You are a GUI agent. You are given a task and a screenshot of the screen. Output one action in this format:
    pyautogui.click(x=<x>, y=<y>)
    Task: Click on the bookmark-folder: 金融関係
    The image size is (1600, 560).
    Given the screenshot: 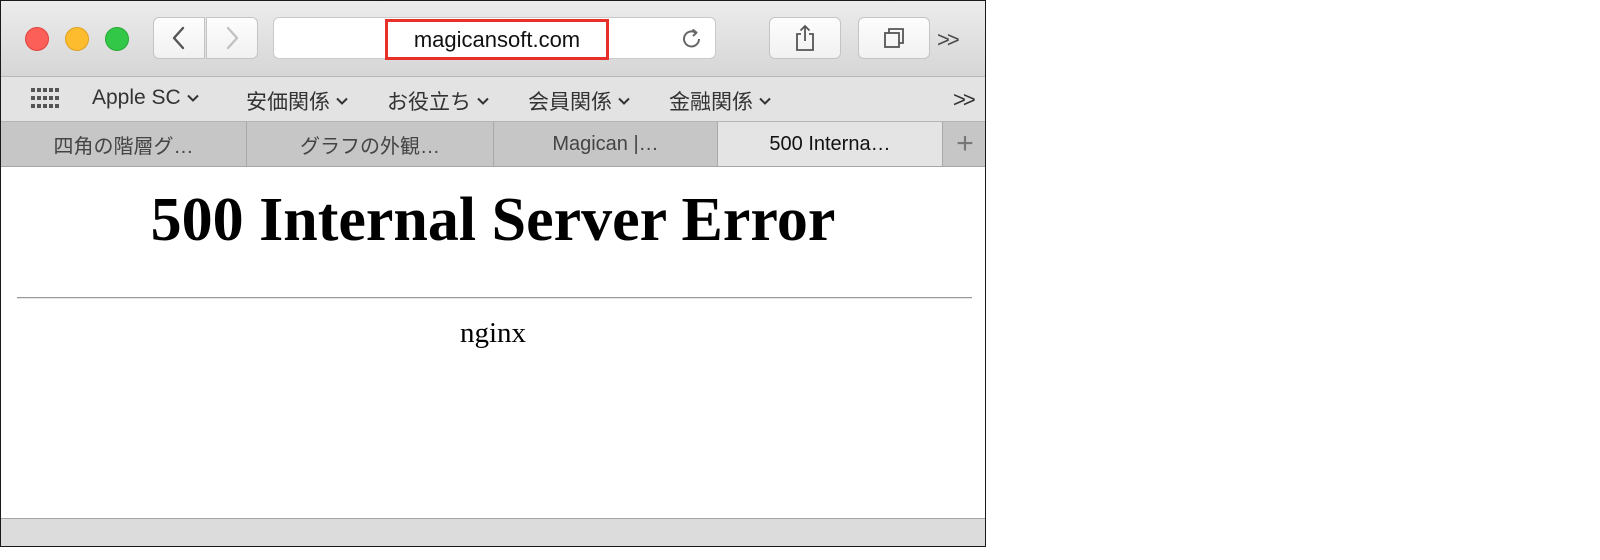 What is the action you would take?
    pyautogui.click(x=720, y=101)
    